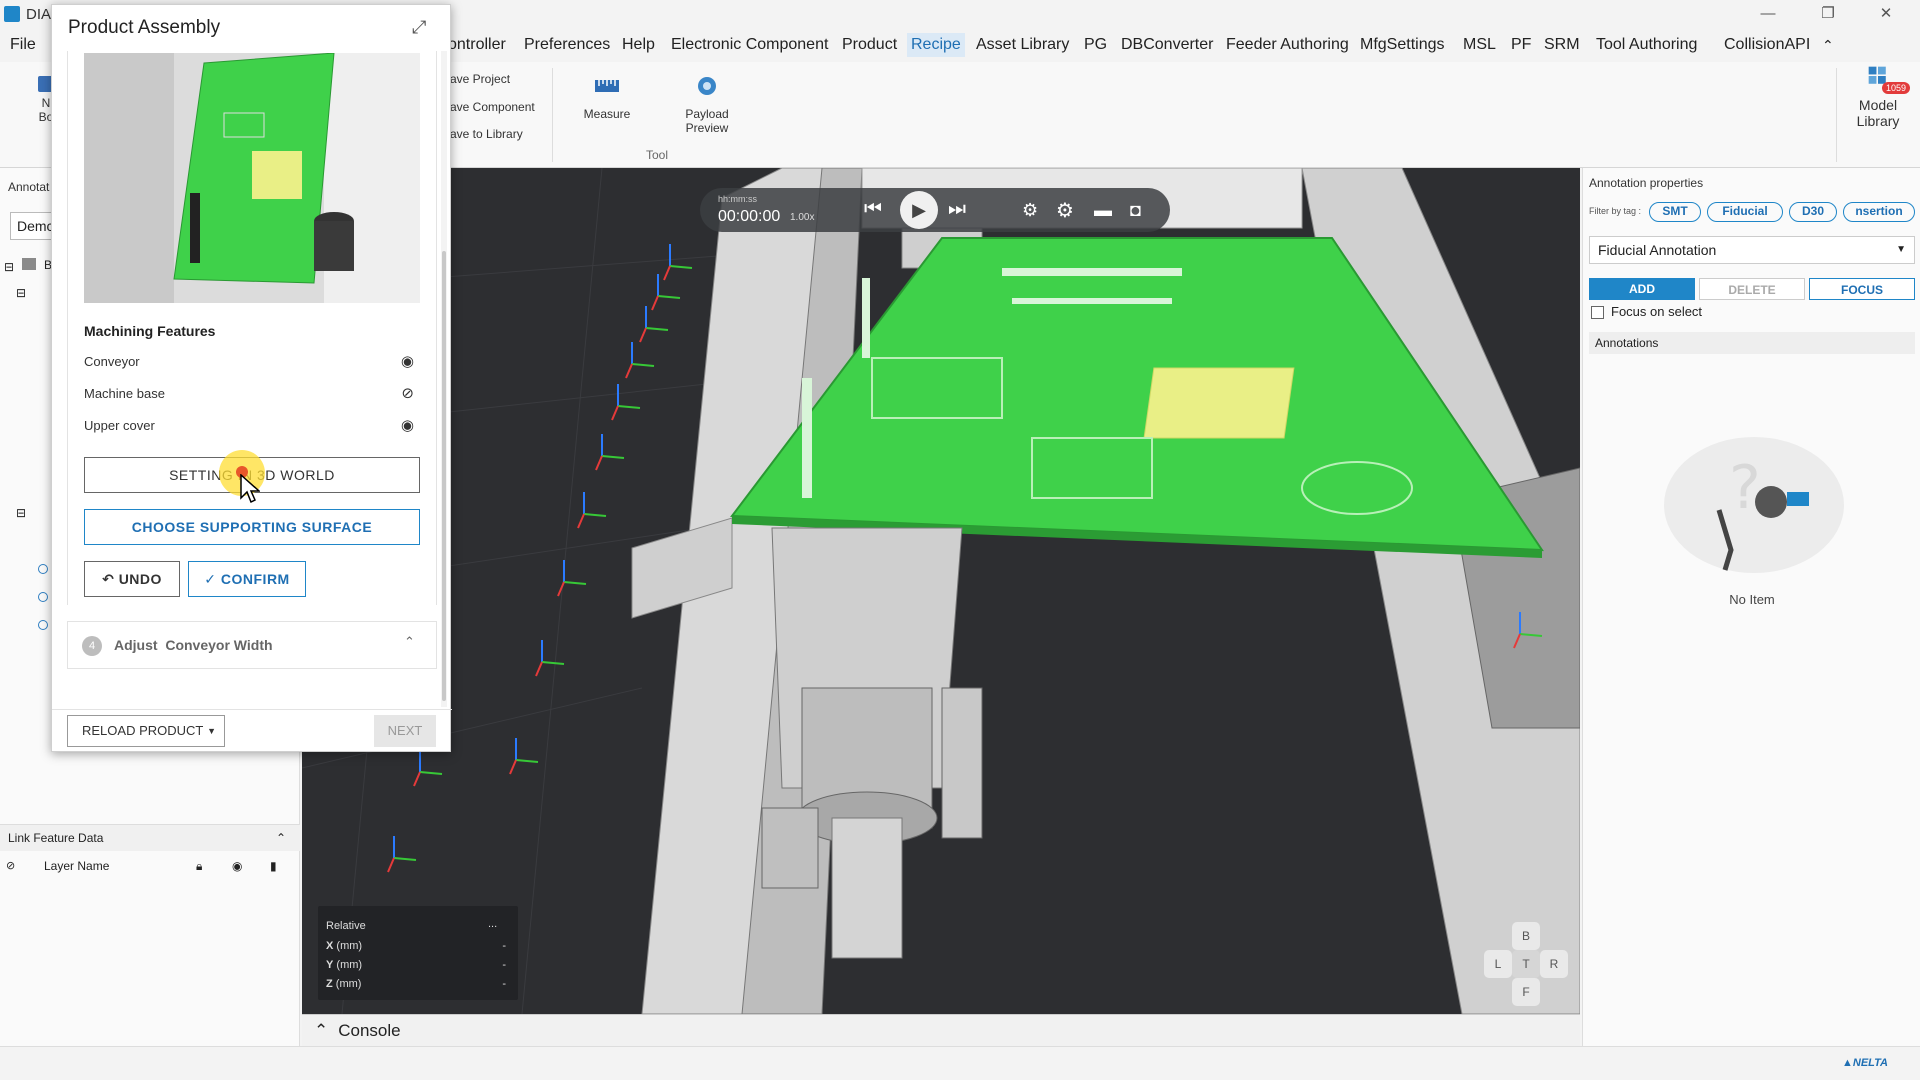  I want to click on coord-row-z: Z (mm) -, so click(416, 984).